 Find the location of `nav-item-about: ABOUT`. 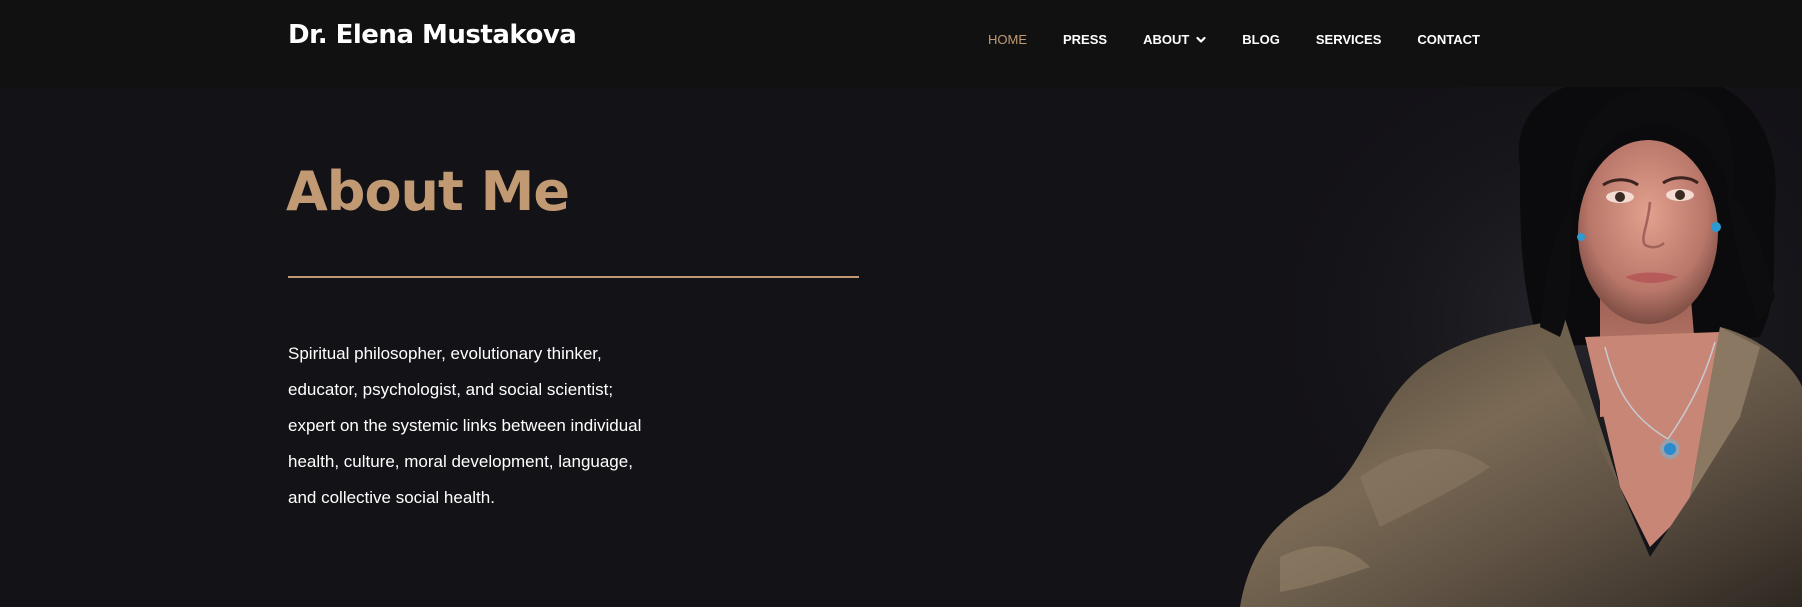

nav-item-about: ABOUT is located at coordinates (1174, 39).